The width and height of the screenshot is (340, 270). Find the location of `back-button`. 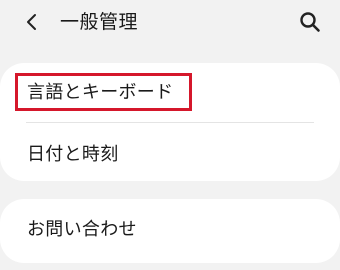

back-button is located at coordinates (32, 22).